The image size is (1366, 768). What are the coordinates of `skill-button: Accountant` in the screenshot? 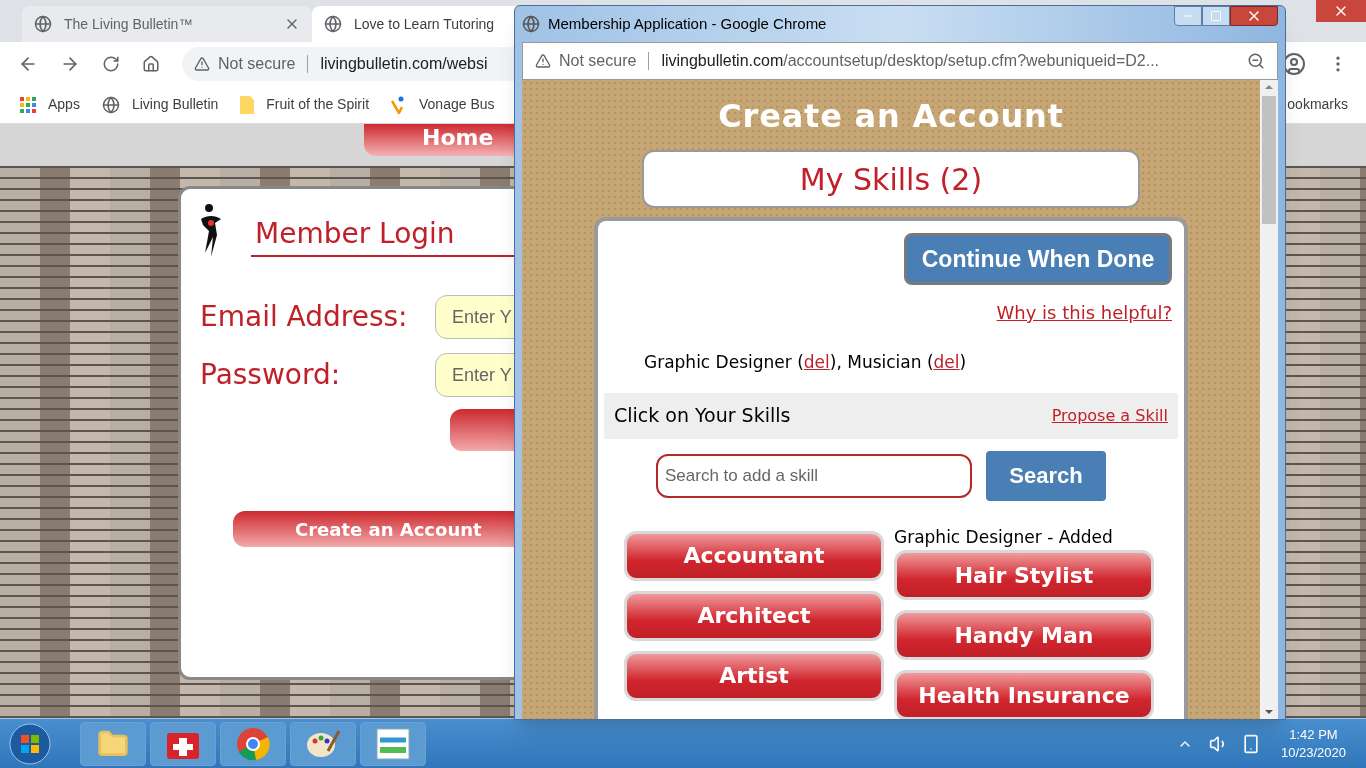 It's located at (754, 555).